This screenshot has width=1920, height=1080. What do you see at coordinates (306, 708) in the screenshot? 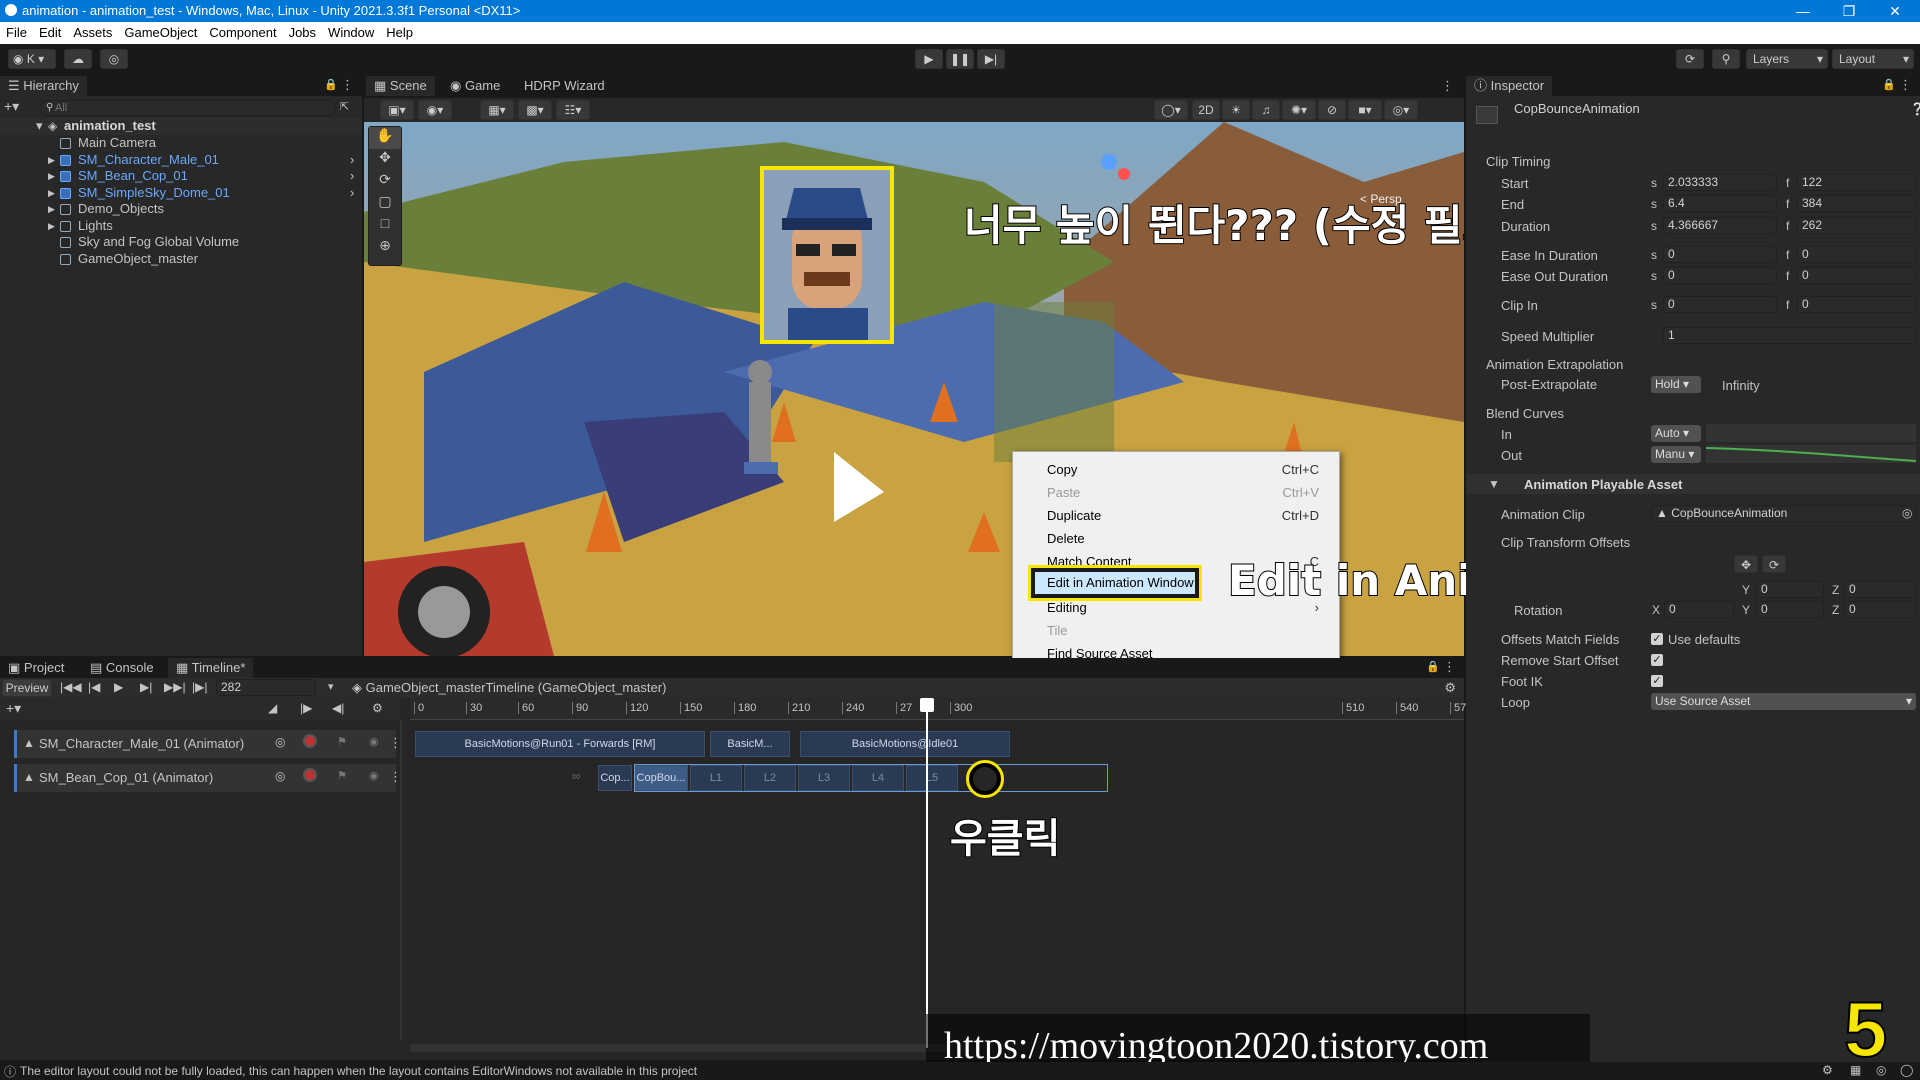
I see `ripple-mode-icon: |▶` at bounding box center [306, 708].